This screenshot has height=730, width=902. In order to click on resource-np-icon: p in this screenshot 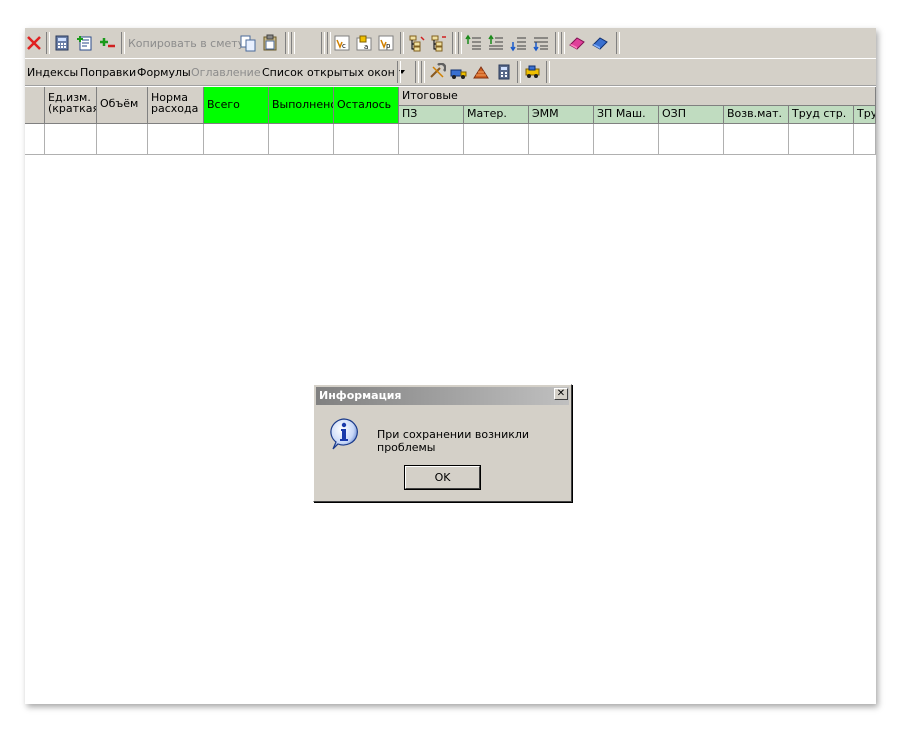, I will do `click(386, 43)`.